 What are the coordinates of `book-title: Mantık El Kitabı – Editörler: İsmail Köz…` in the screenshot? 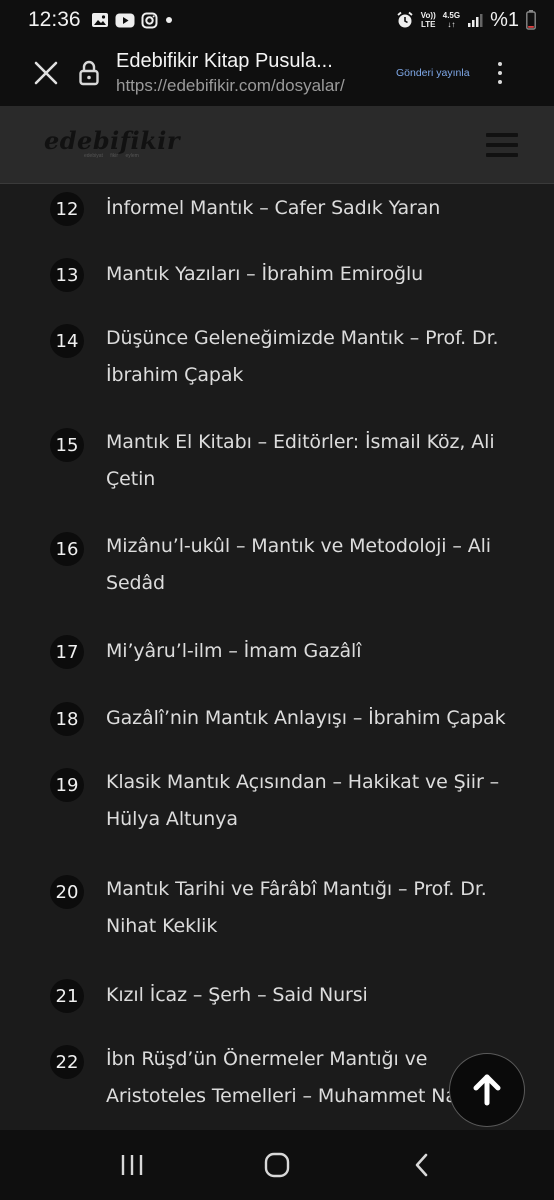 It's located at (300, 460).